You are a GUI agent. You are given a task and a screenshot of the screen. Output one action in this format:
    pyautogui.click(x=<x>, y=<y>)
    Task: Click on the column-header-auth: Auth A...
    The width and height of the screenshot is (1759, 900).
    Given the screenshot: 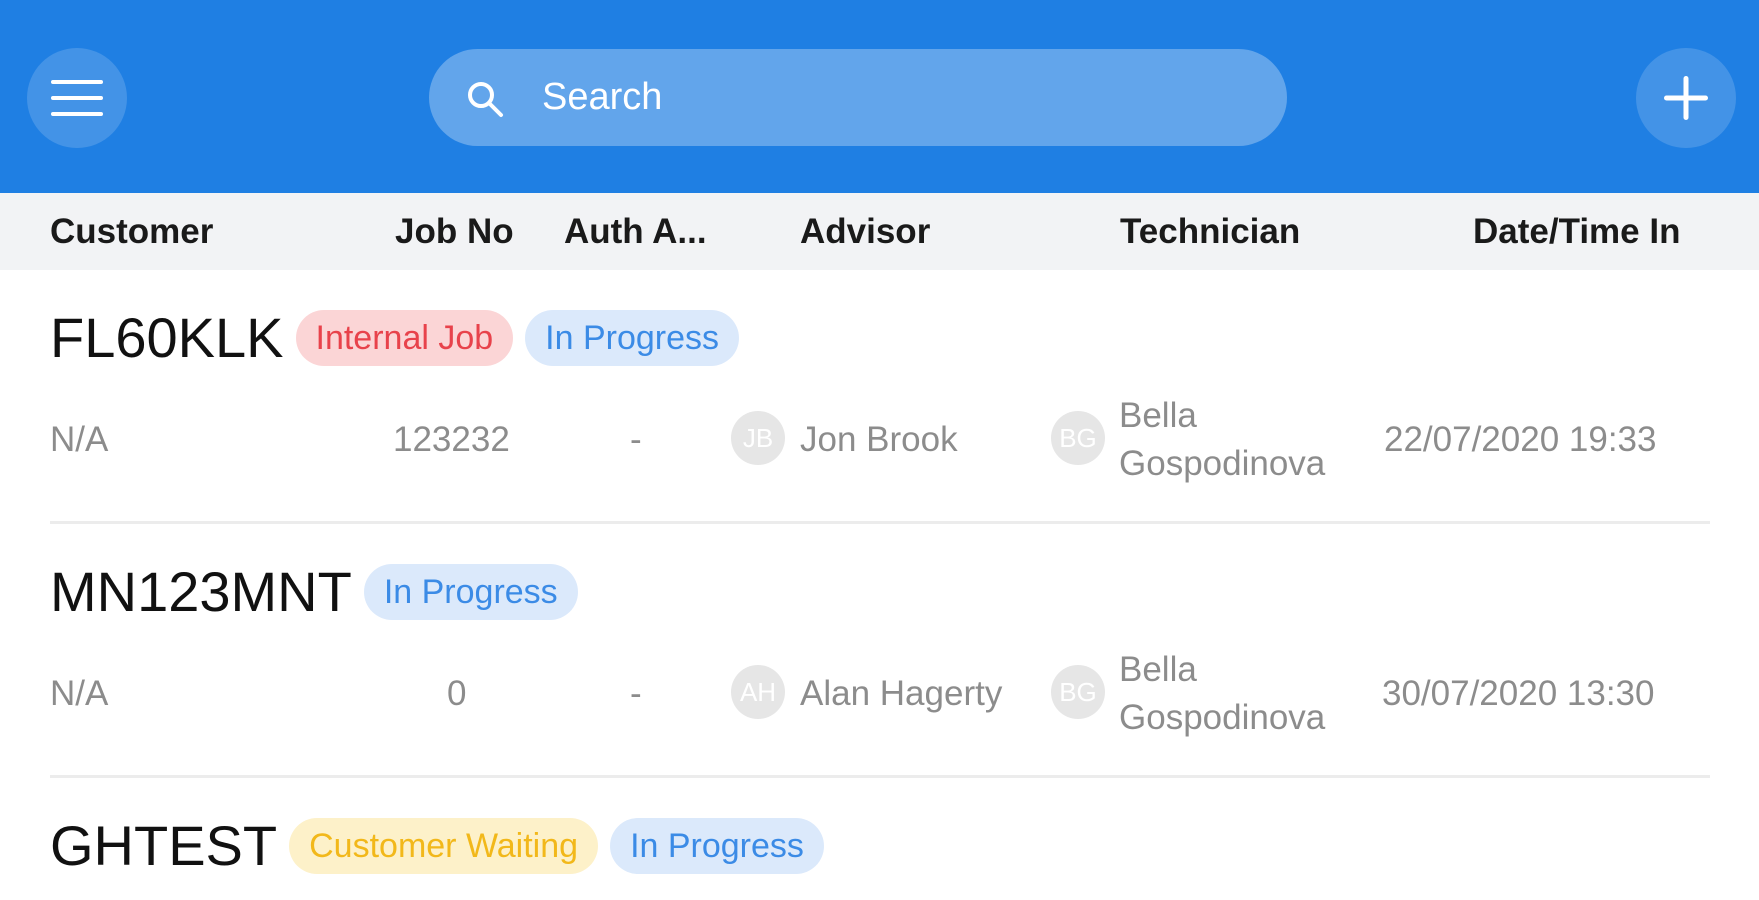 What is the action you would take?
    pyautogui.click(x=635, y=231)
    